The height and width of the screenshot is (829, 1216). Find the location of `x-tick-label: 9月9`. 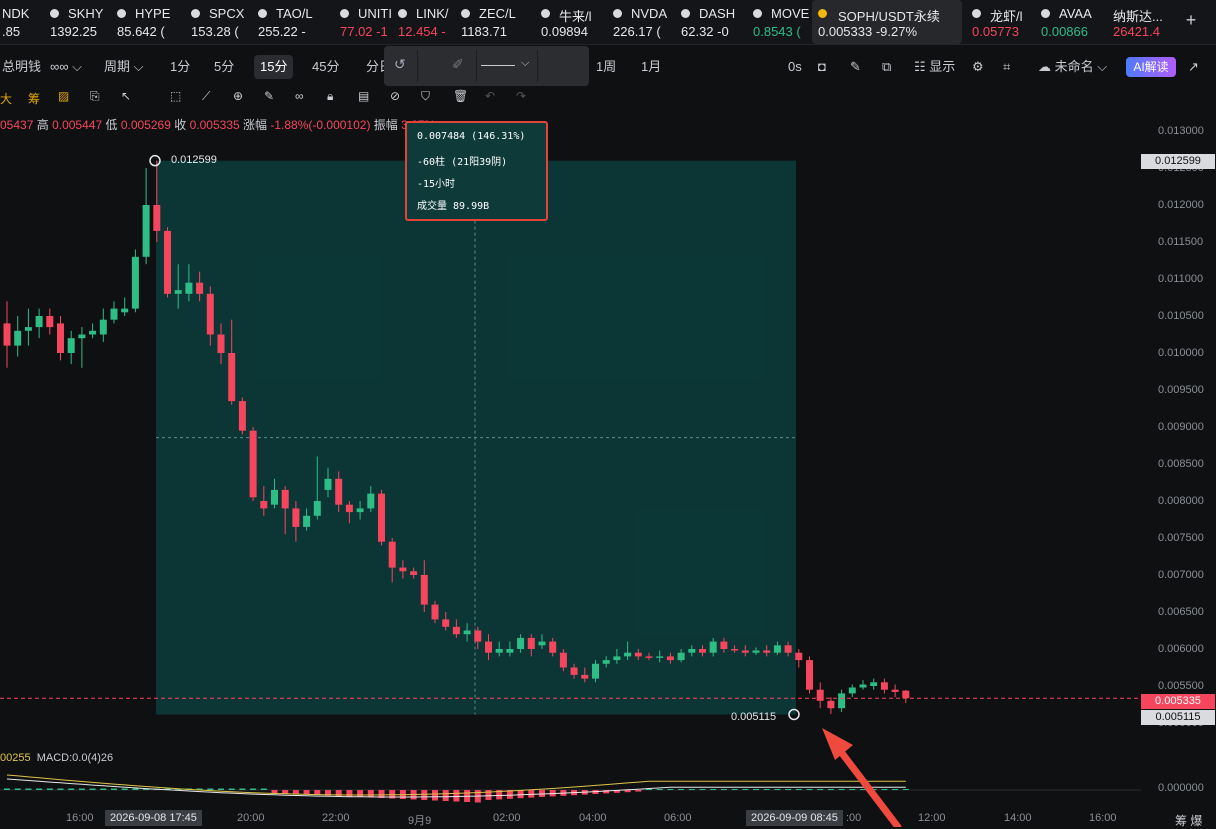

x-tick-label: 9月9 is located at coordinates (420, 821).